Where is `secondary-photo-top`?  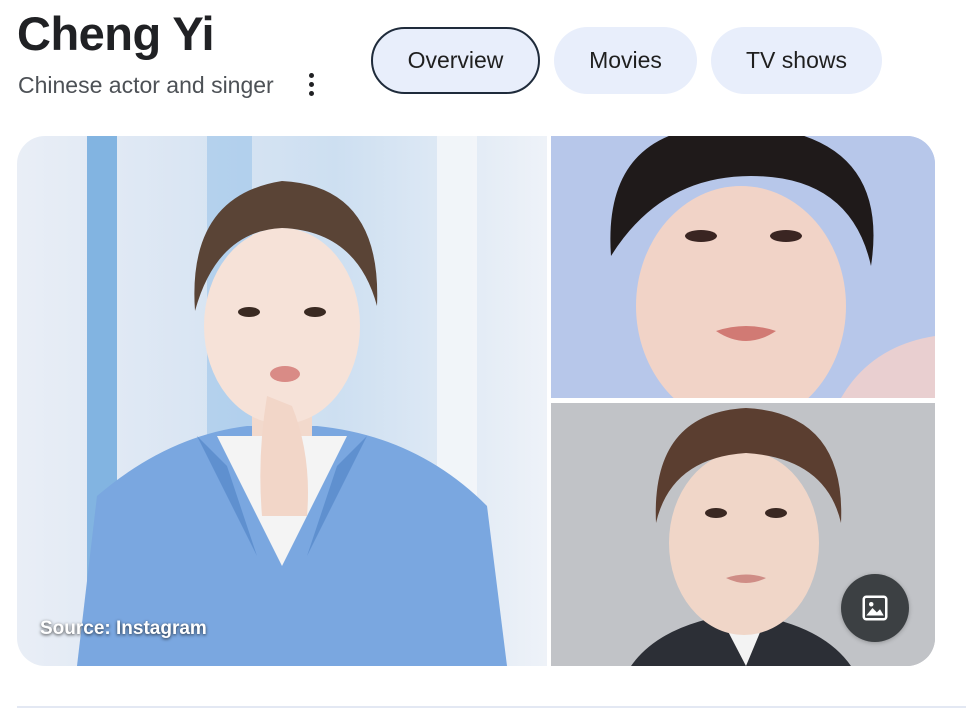
secondary-photo-top is located at coordinates (743, 267).